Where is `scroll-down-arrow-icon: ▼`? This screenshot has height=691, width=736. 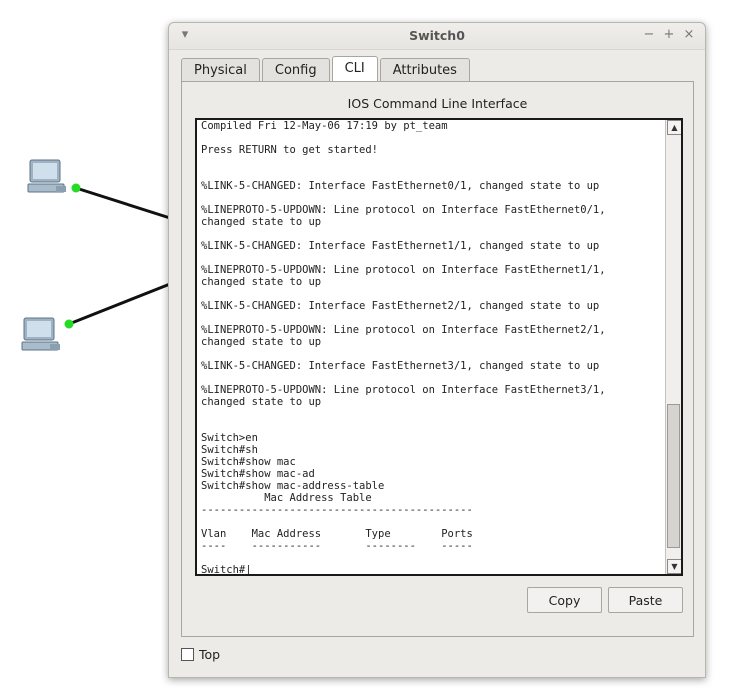 scroll-down-arrow-icon: ▼ is located at coordinates (674, 566).